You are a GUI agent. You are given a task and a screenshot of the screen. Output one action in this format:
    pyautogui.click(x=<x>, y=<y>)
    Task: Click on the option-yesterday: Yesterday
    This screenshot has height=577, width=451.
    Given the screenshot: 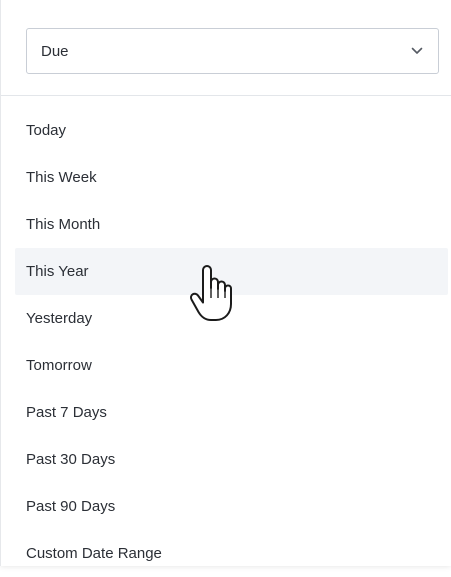 What is the action you would take?
    pyautogui.click(x=226, y=318)
    